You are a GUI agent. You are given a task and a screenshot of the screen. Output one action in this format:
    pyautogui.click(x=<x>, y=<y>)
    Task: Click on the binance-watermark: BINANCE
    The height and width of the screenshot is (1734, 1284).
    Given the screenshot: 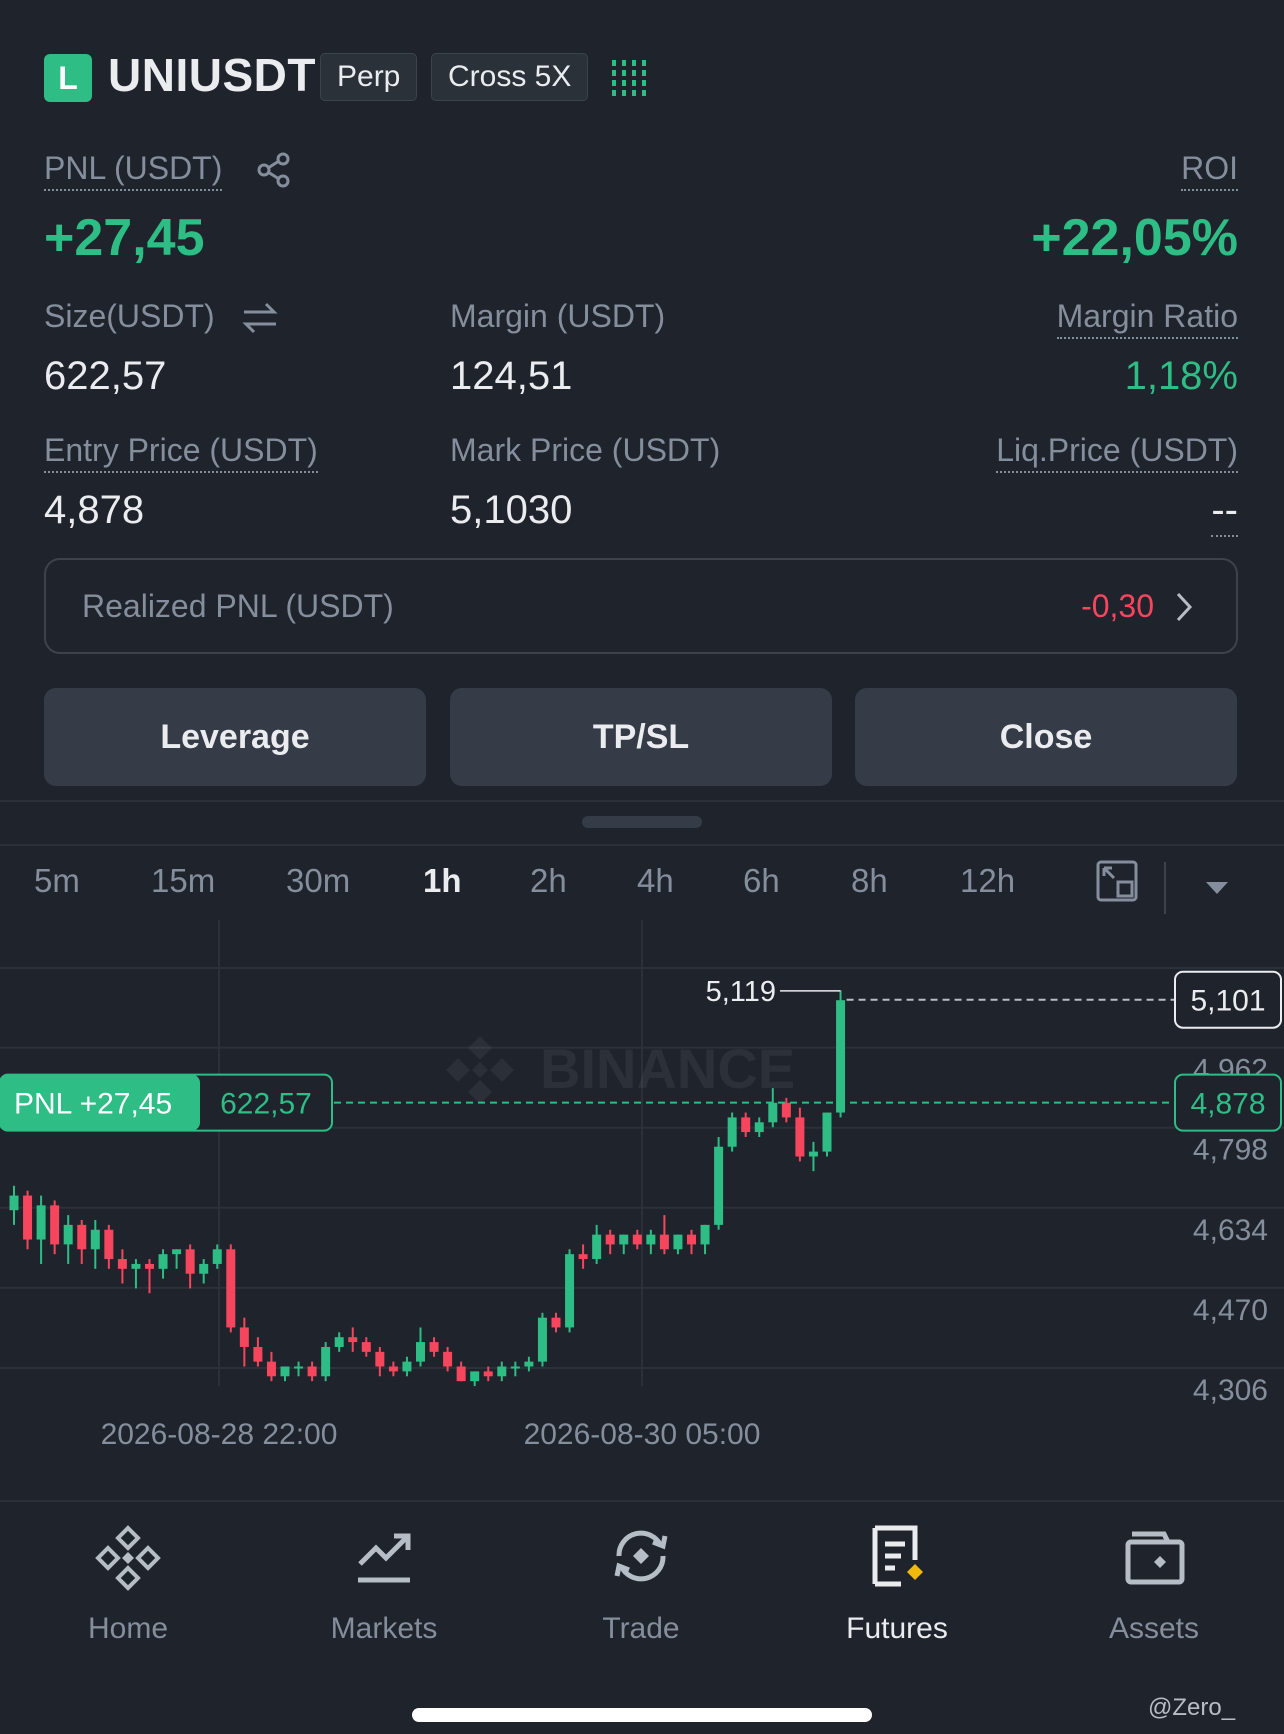 What is the action you would take?
    pyautogui.click(x=620, y=1070)
    